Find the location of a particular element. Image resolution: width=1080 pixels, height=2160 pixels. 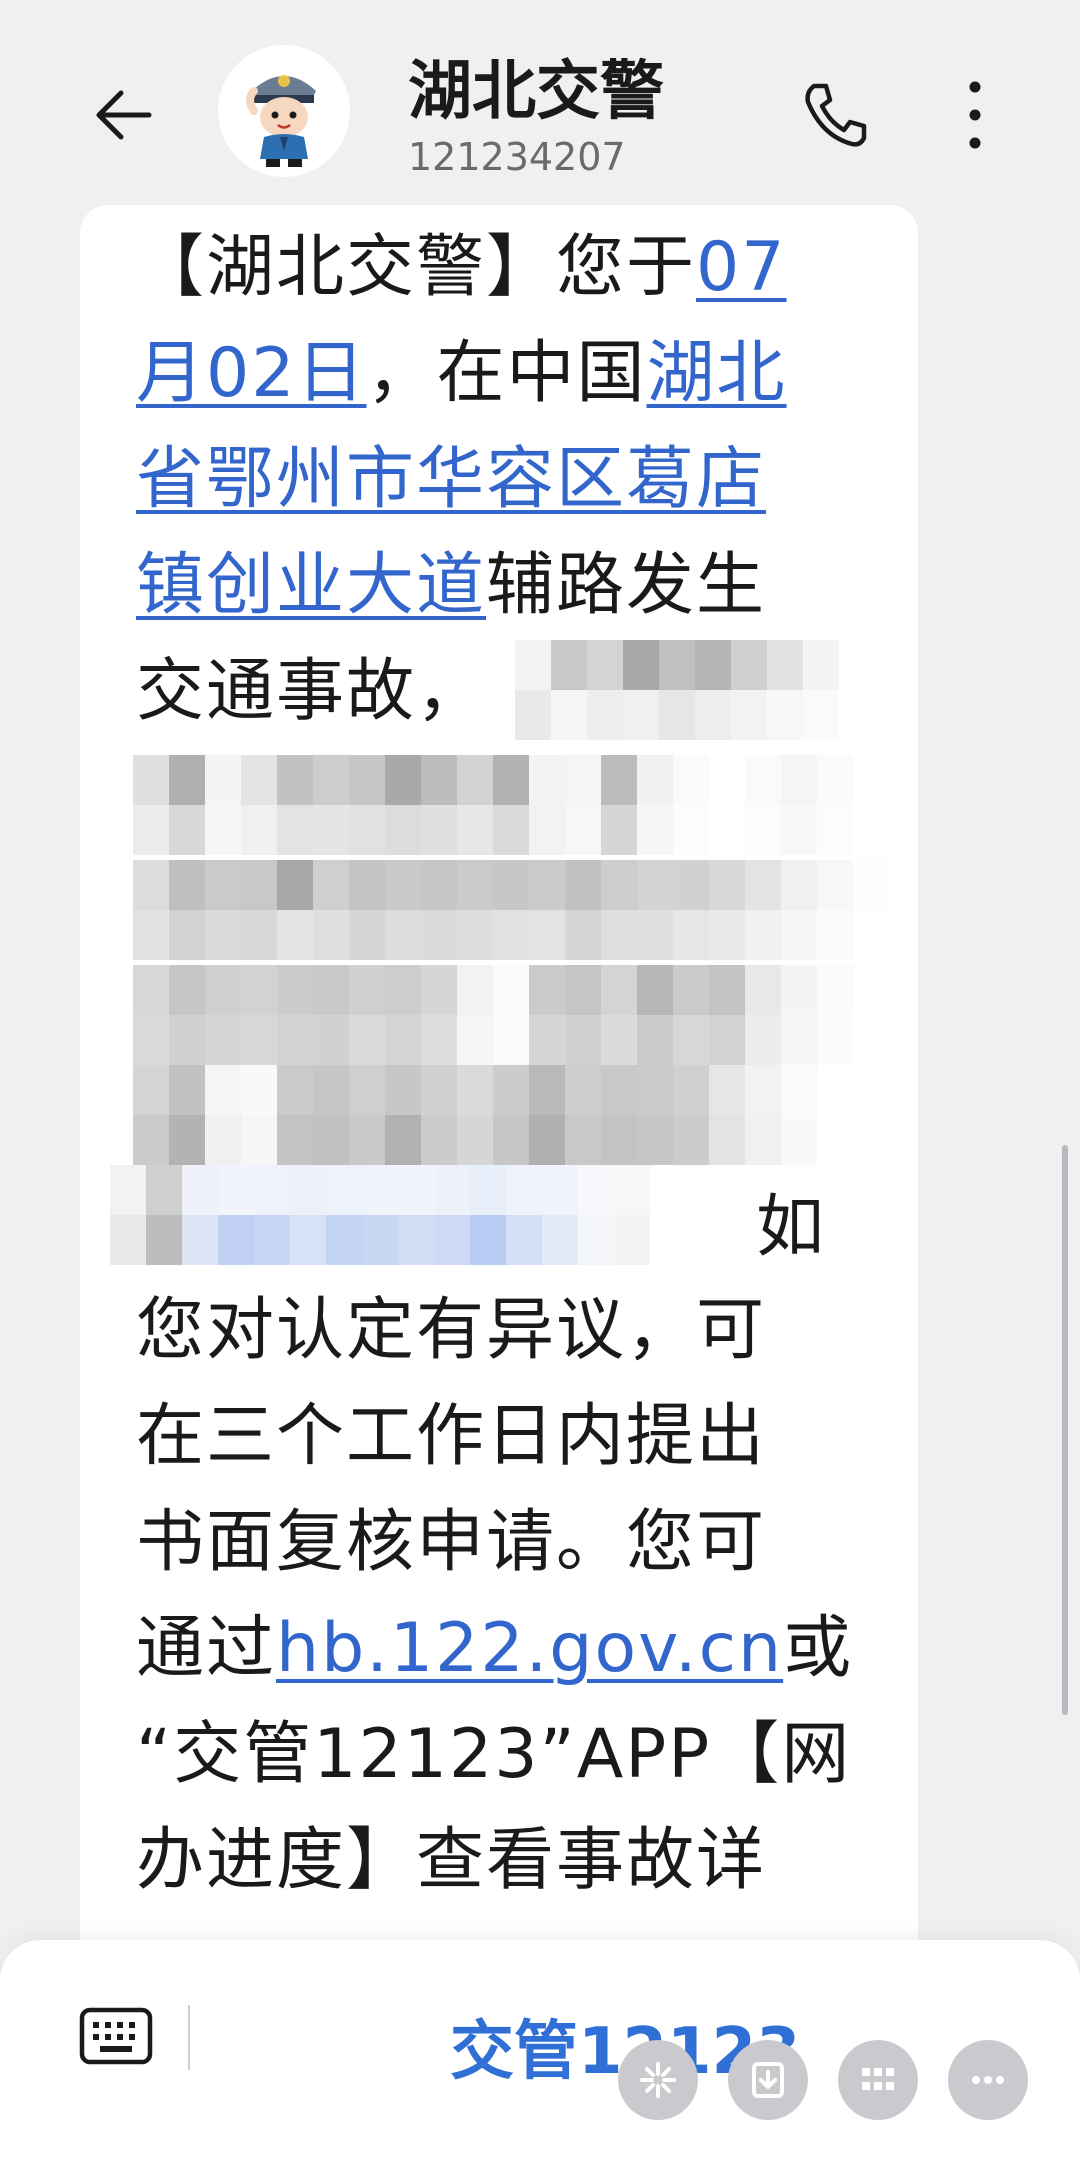

message-line-7: 您对认定有异议，可 is located at coordinates (451, 1330).